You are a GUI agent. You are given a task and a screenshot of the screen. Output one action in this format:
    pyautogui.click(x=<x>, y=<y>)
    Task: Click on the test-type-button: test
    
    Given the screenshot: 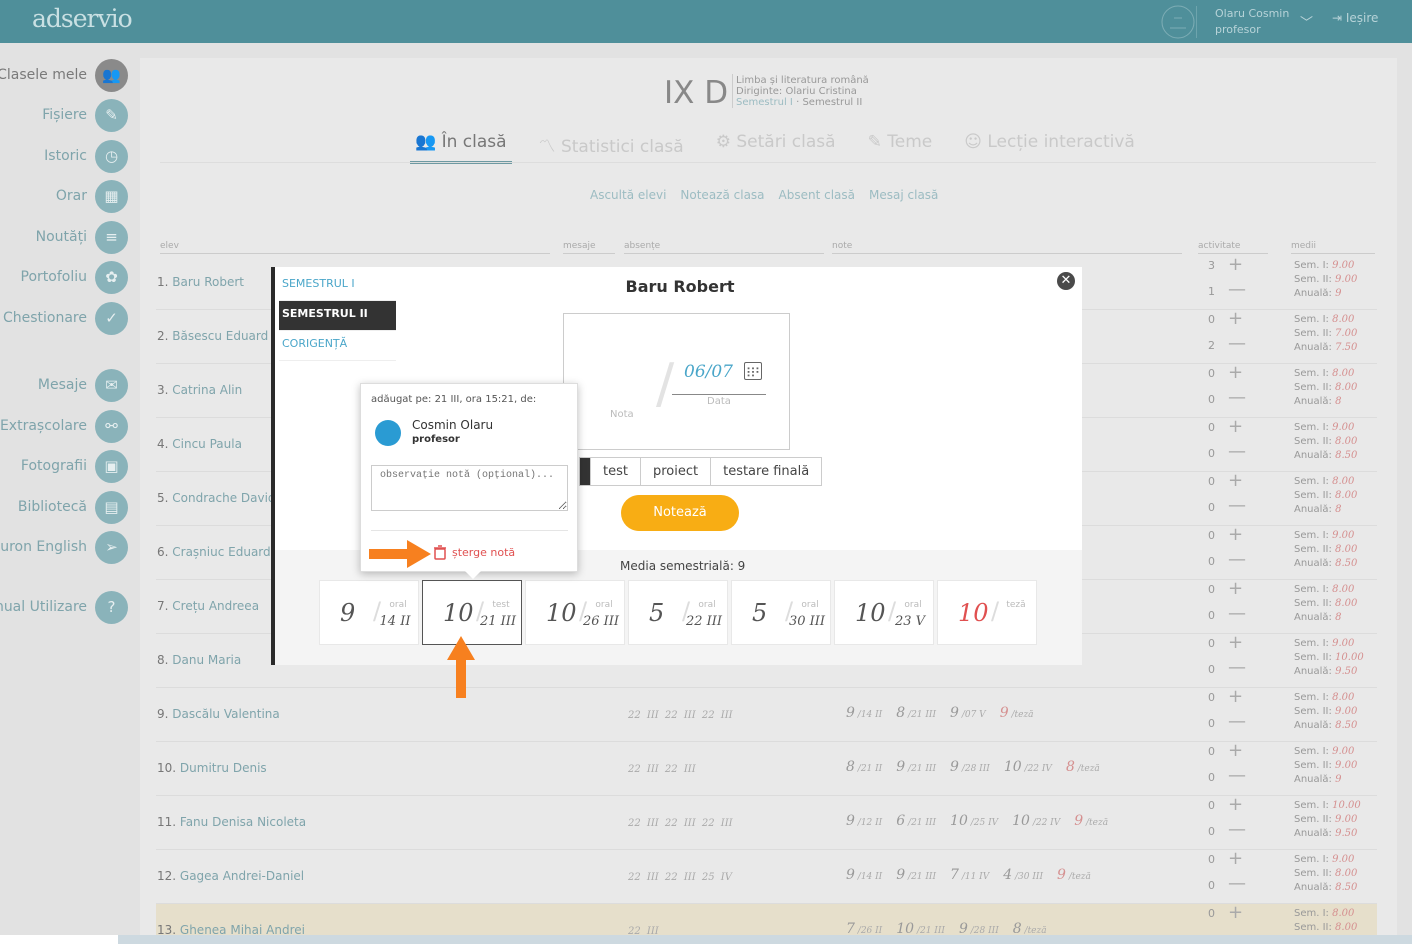 What is the action you would take?
    pyautogui.click(x=615, y=471)
    